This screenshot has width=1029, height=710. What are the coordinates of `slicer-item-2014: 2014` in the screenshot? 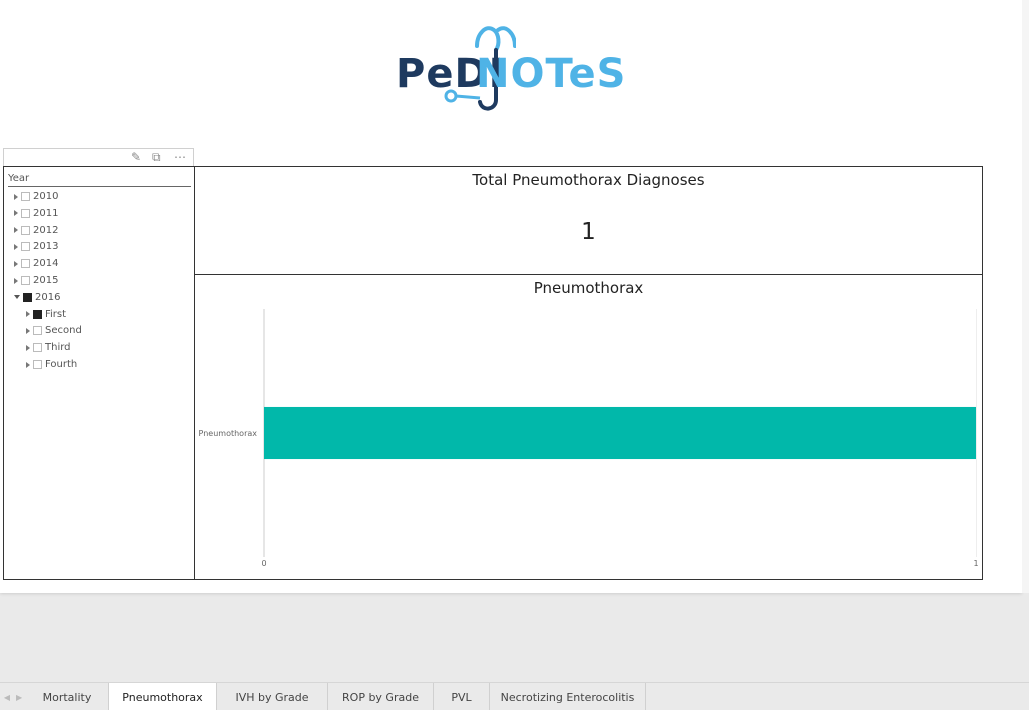 It's located at (36, 263).